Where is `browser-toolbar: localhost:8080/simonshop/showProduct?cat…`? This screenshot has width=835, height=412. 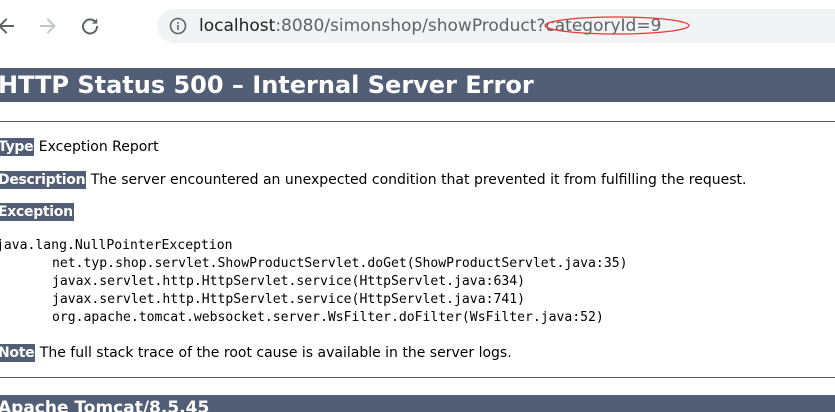 browser-toolbar: localhost:8080/simonshop/showProduct?cat… is located at coordinates (417, 26).